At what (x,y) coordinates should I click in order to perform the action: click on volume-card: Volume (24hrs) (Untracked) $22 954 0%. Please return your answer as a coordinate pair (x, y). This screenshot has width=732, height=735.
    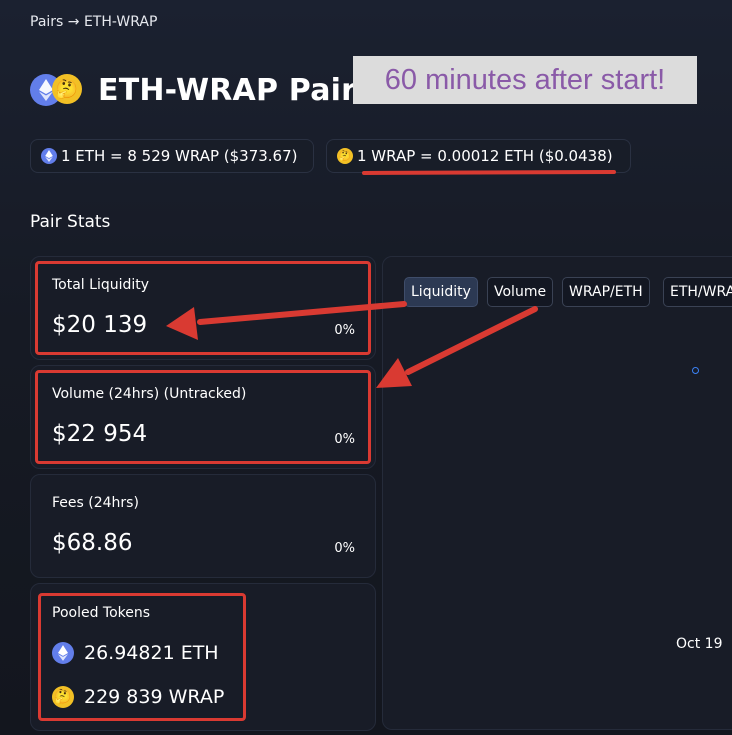
    Looking at the image, I should click on (203, 417).